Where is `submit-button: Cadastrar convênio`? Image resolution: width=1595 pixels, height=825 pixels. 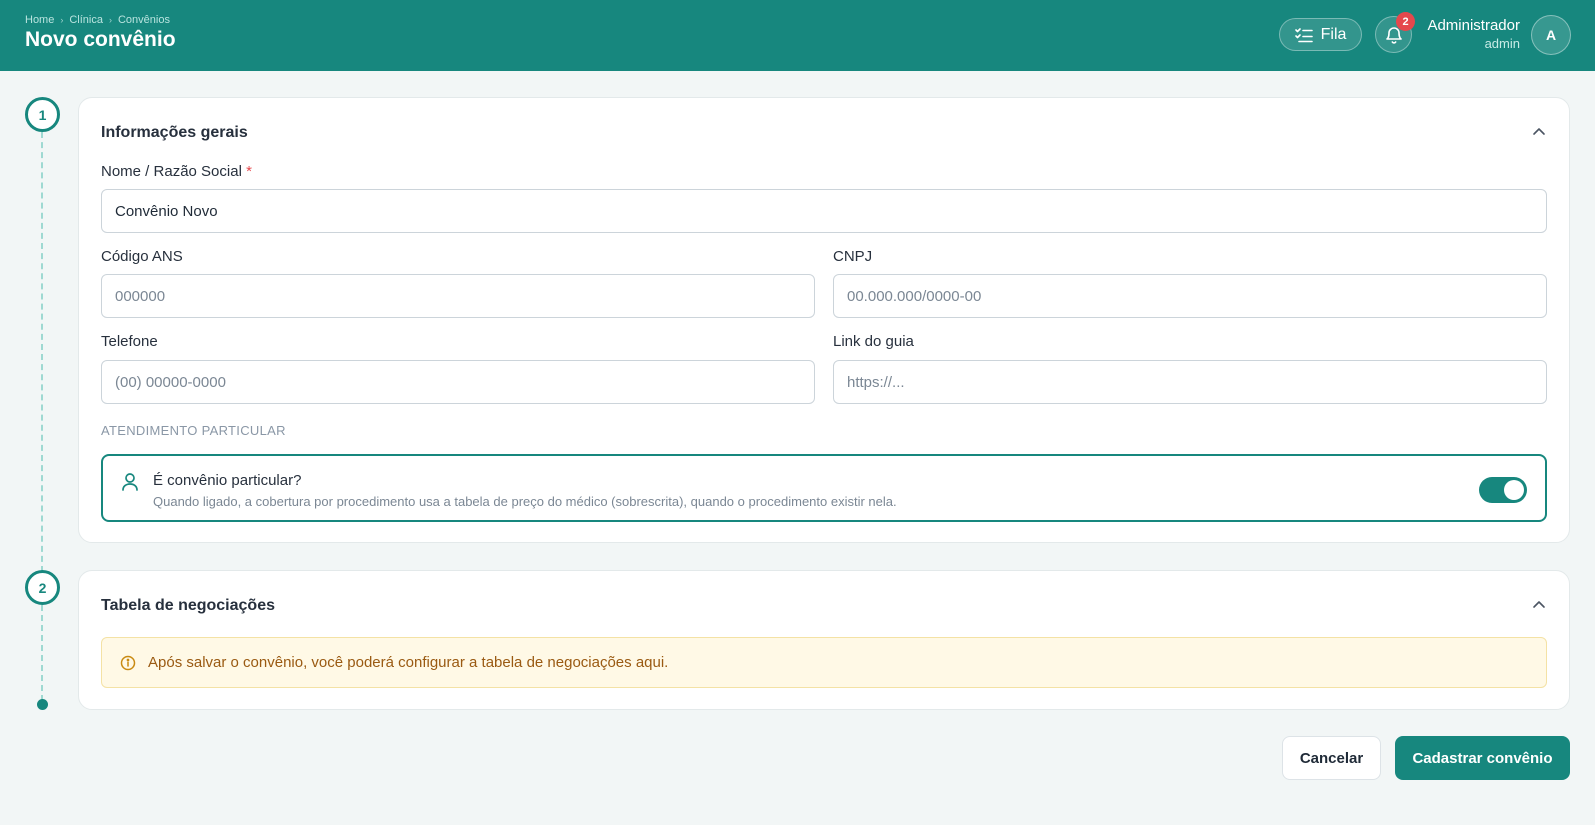 submit-button: Cadastrar convênio is located at coordinates (1482, 758).